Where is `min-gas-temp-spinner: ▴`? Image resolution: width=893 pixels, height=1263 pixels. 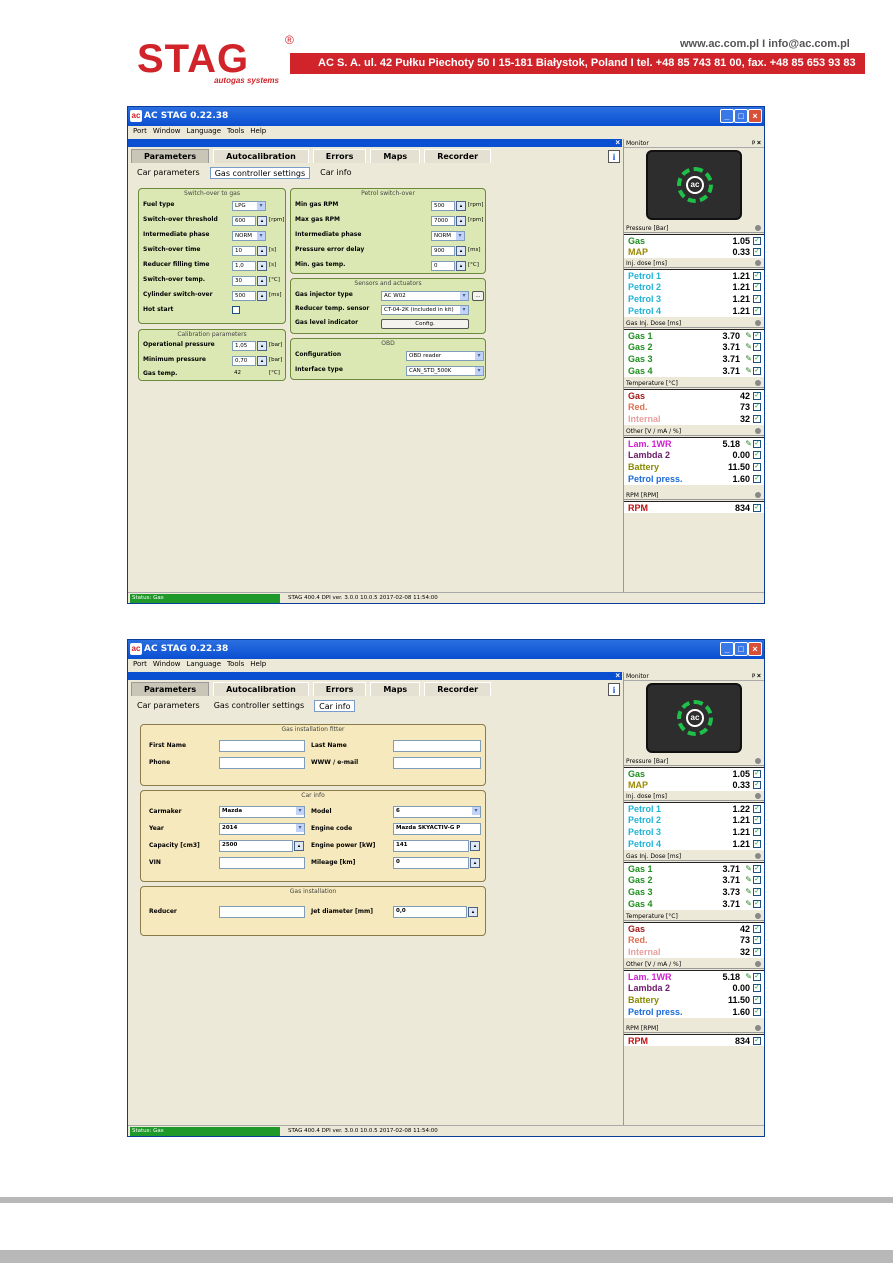
min-gas-temp-spinner: ▴ is located at coordinates (461, 266).